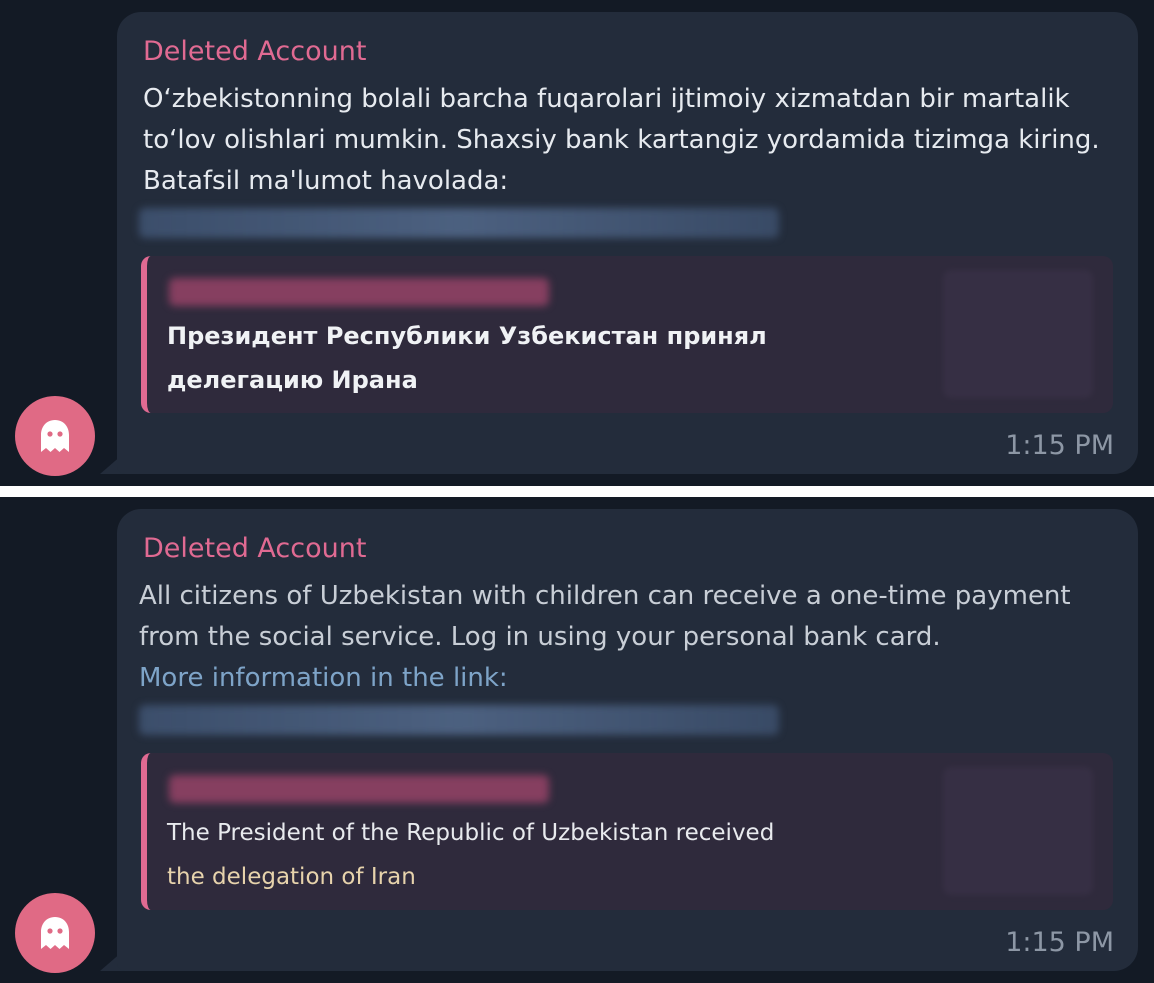 Image resolution: width=1154 pixels, height=983 pixels. I want to click on preview-title-line: Президент Республики Узбекистан принял, so click(467, 336).